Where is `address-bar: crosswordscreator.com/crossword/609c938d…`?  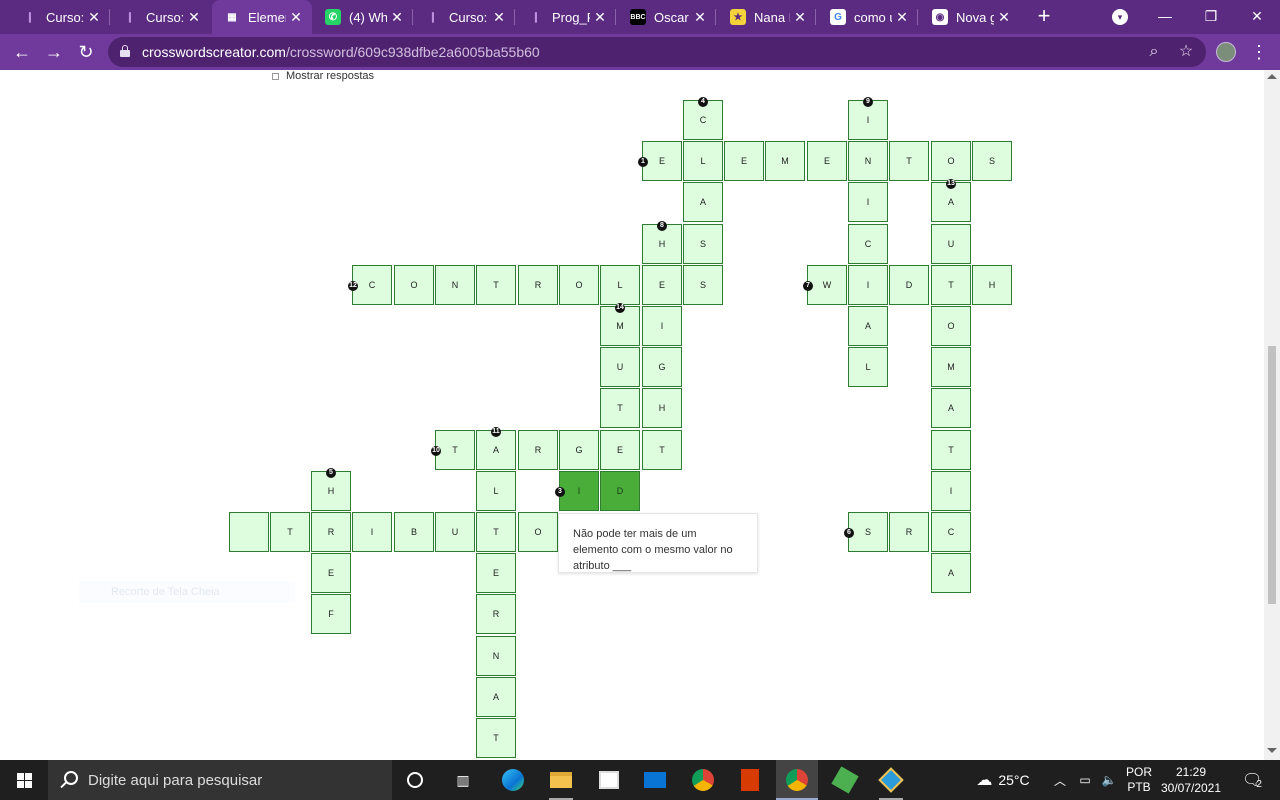 address-bar: crosswordscreator.com/crossword/609c938d… is located at coordinates (657, 52).